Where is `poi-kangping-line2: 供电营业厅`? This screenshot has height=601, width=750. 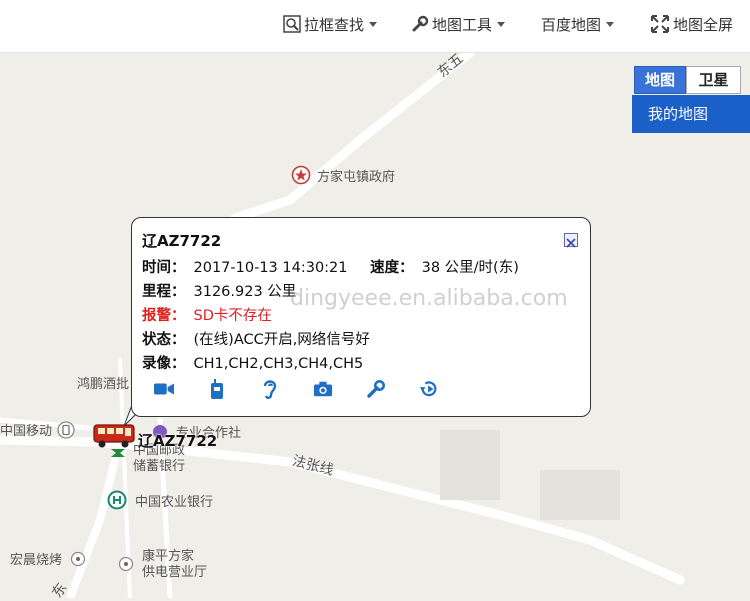 poi-kangping-line2: 供电营业厅 is located at coordinates (175, 572).